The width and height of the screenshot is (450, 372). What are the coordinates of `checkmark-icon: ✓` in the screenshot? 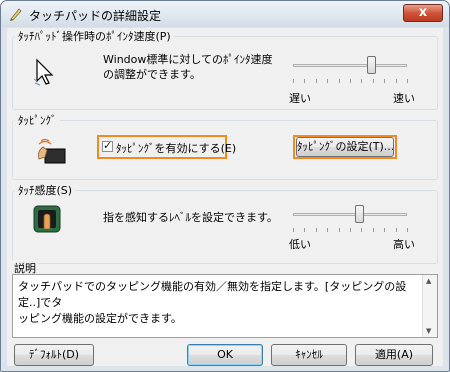 It's located at (108, 145).